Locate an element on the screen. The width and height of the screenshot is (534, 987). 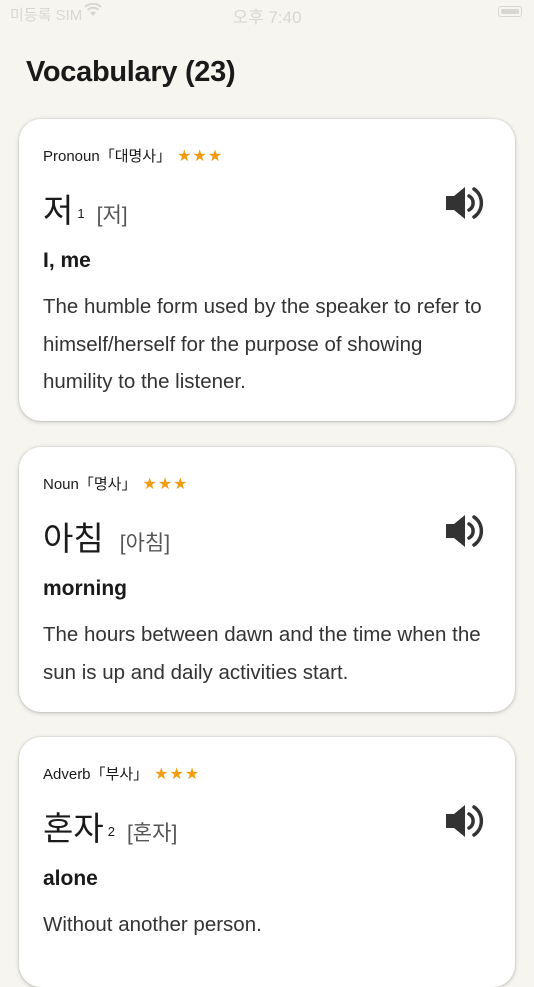
part-of-speech-label: Pronoun「대명사」 is located at coordinates (107, 156).